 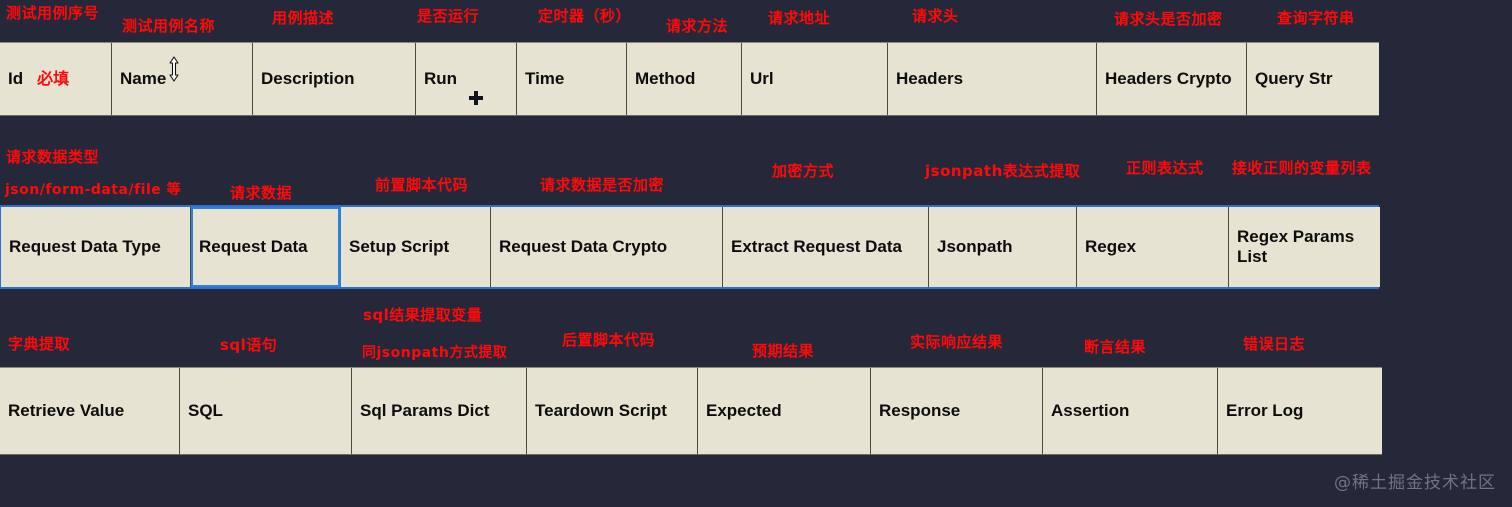 What do you see at coordinates (425, 411) in the screenshot?
I see `column-header-label: Sql Params Dict` at bounding box center [425, 411].